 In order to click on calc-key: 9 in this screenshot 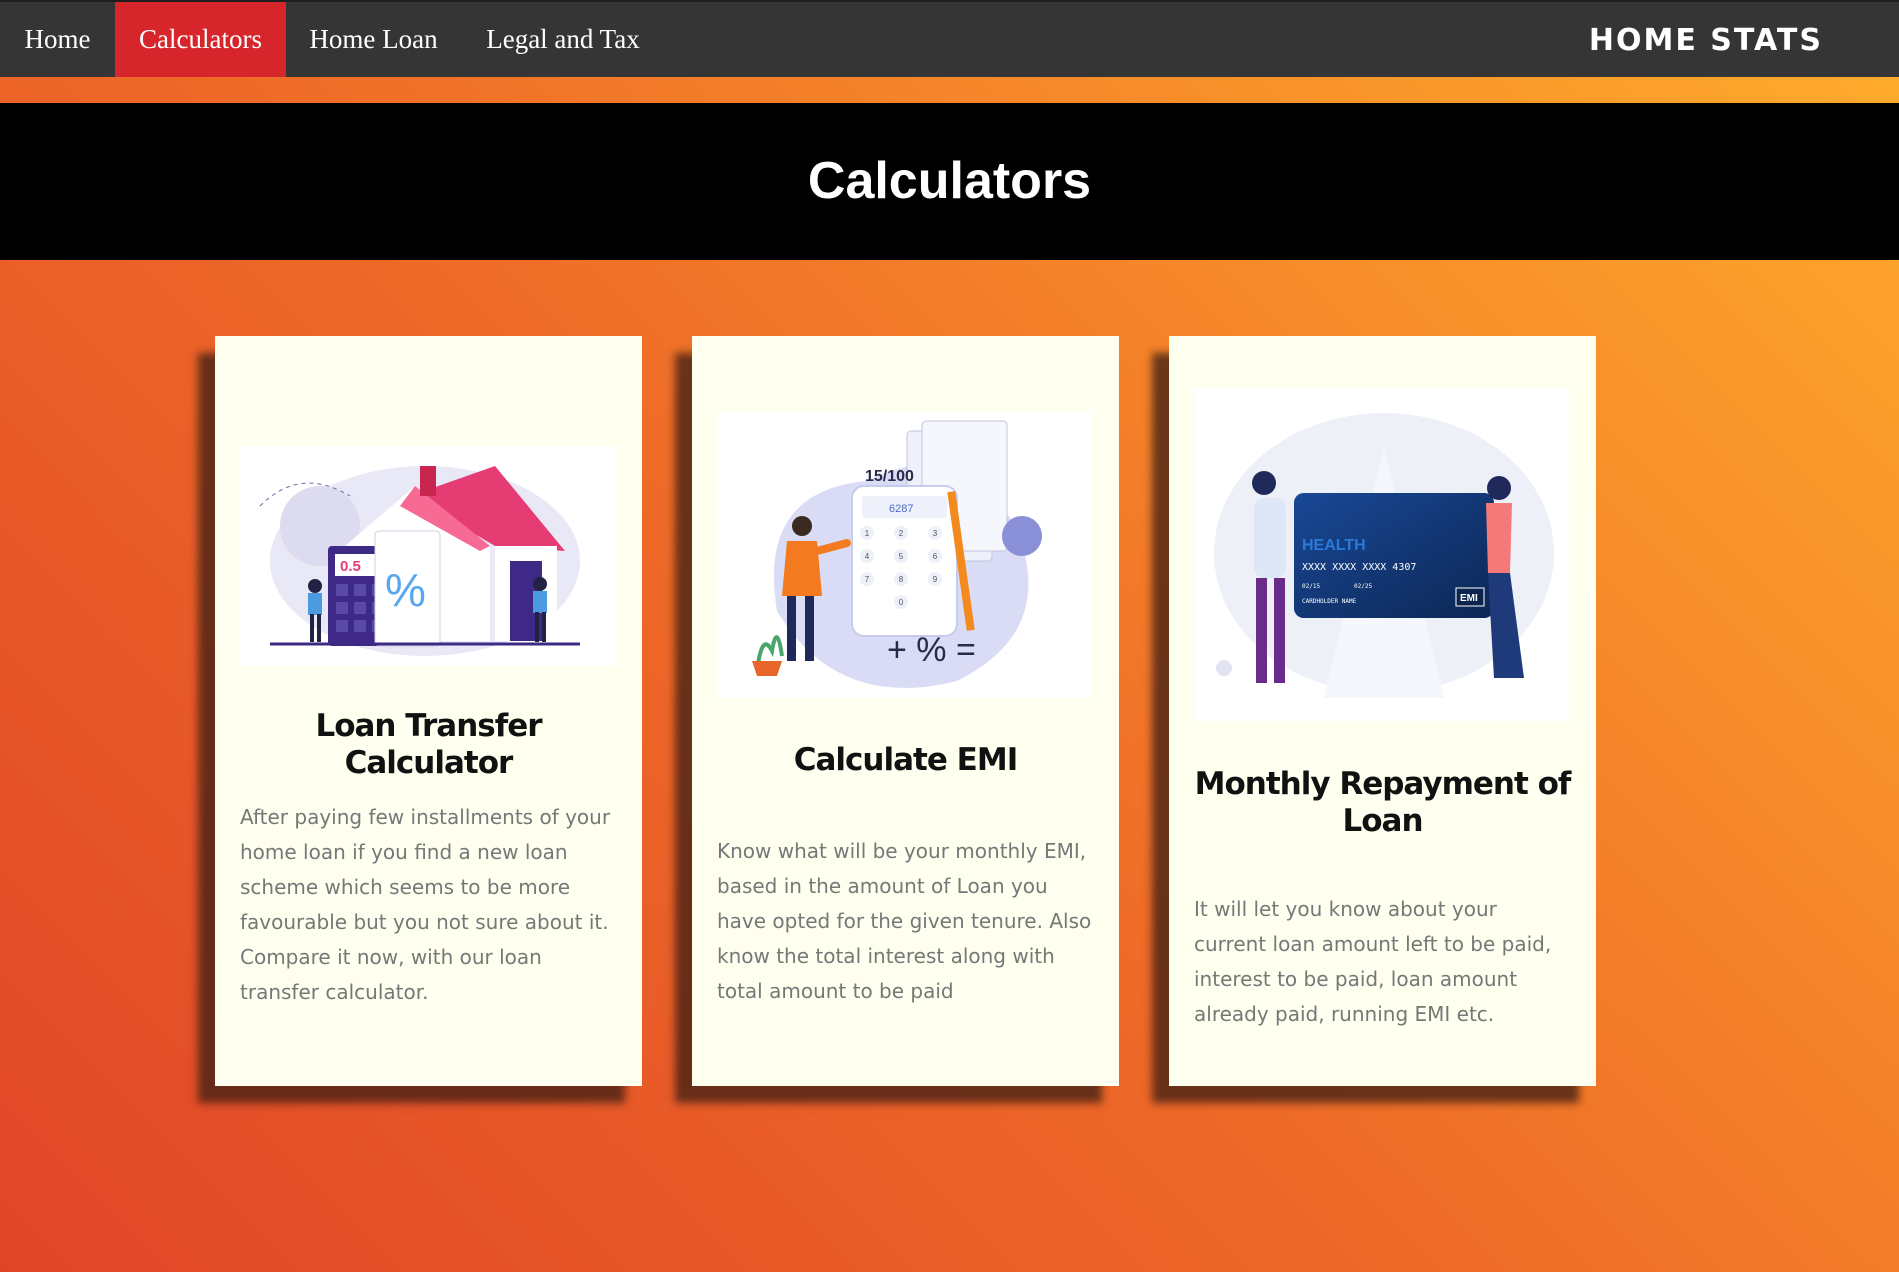, I will do `click(935, 579)`.